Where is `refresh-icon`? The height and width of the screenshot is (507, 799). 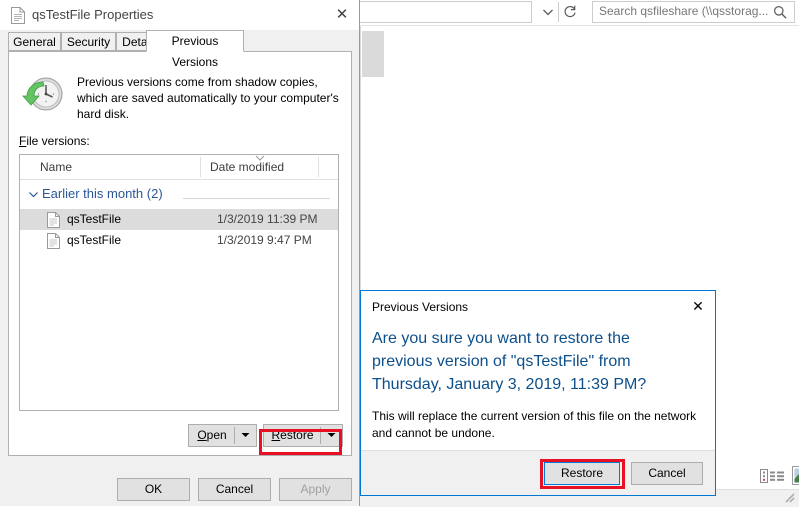 refresh-icon is located at coordinates (570, 12).